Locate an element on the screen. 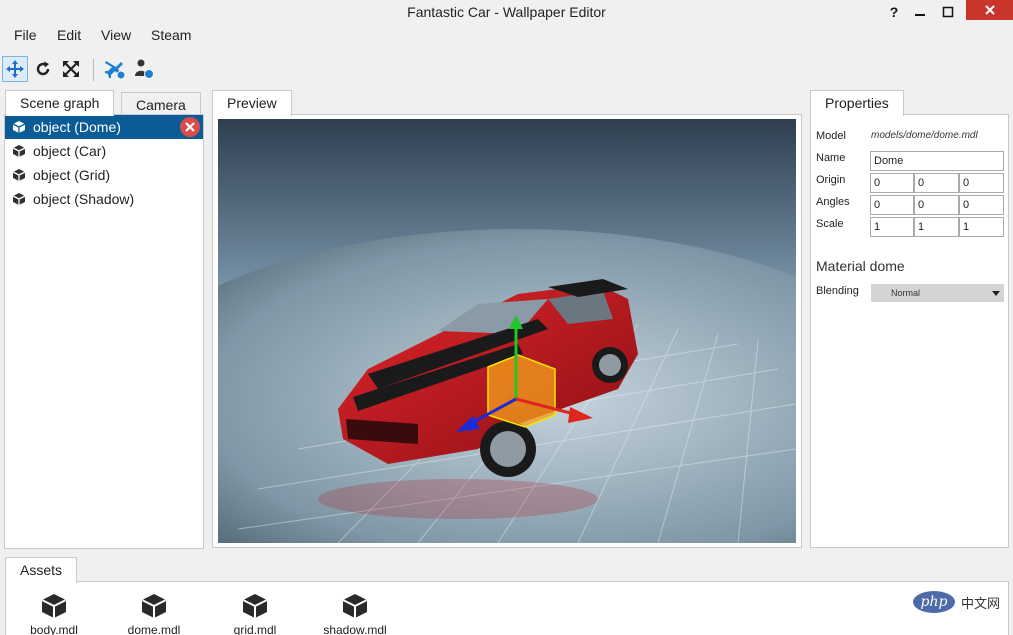 The width and height of the screenshot is (1013, 635). asset-label: body.mdl is located at coordinates (54, 629).